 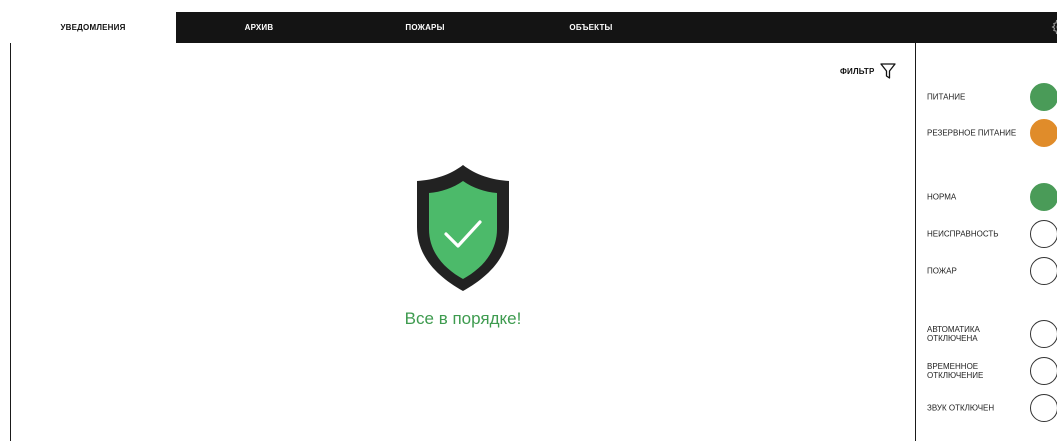 What do you see at coordinates (992, 334) in the screenshot?
I see `indicator-automation-disabled: АВТОМАТИКА ОТКЛЮЧЕНА` at bounding box center [992, 334].